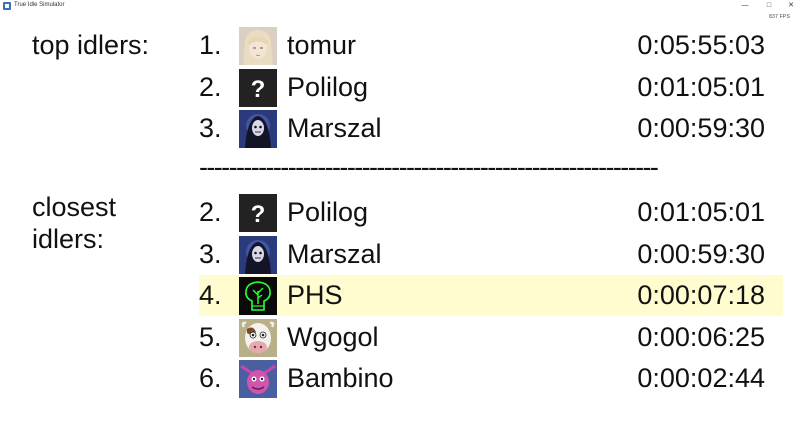  What do you see at coordinates (39, 5) in the screenshot?
I see `window-title: True Idle Simulator` at bounding box center [39, 5].